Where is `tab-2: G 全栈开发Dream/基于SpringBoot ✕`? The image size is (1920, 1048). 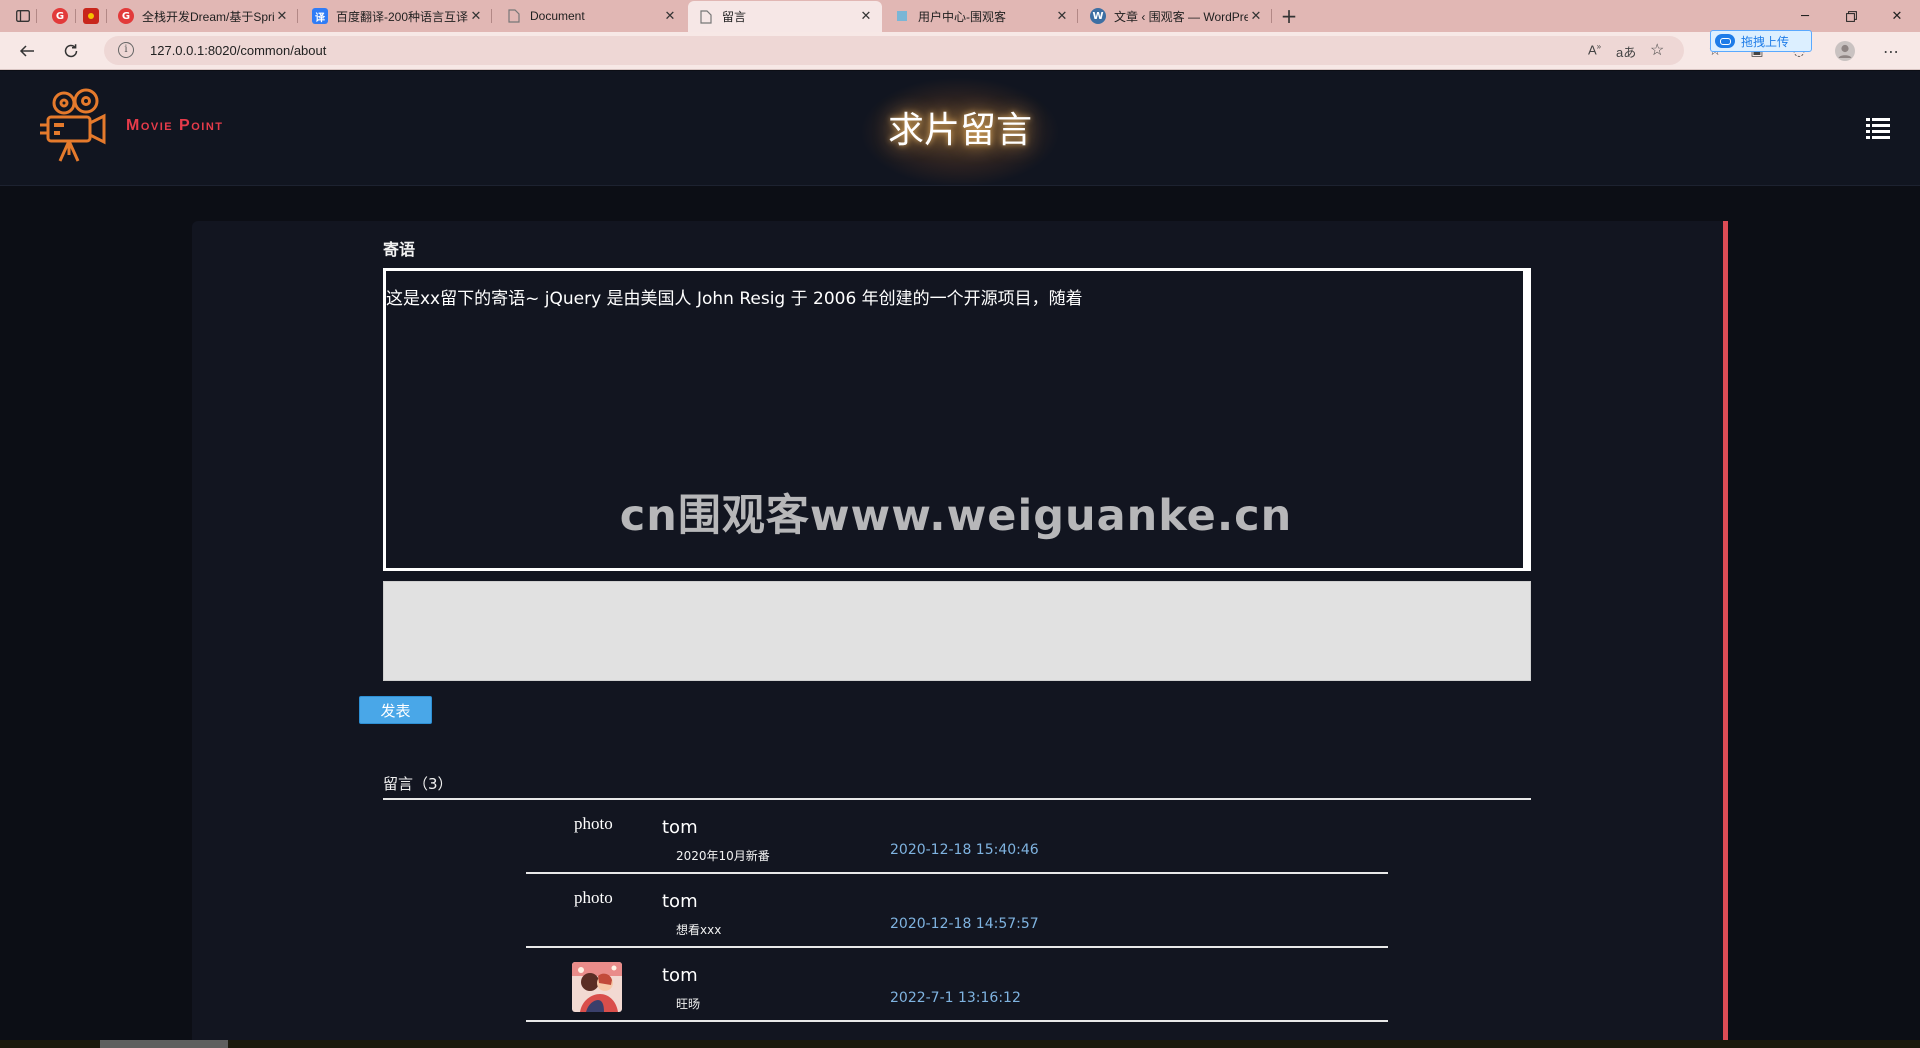 tab-2: G 全栈开发Dream/基于SpringBoot ✕ is located at coordinates (203, 16).